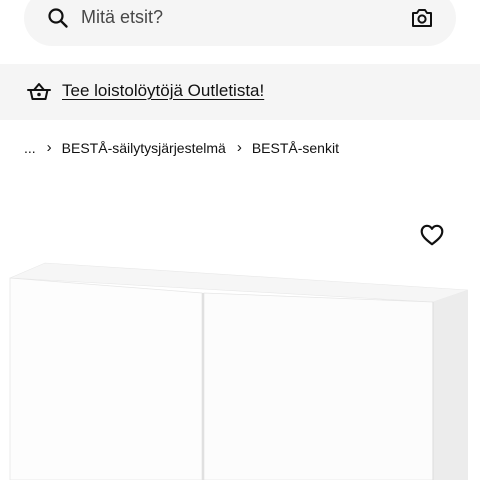  Describe the element at coordinates (144, 148) in the screenshot. I see `breadcrumb-item-besta-storage: BESTÅ-säilytysjärjestelmä` at that location.